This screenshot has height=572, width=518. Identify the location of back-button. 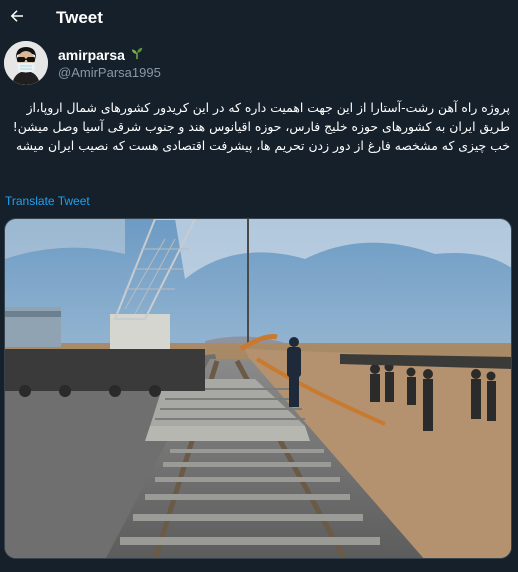
(17, 18).